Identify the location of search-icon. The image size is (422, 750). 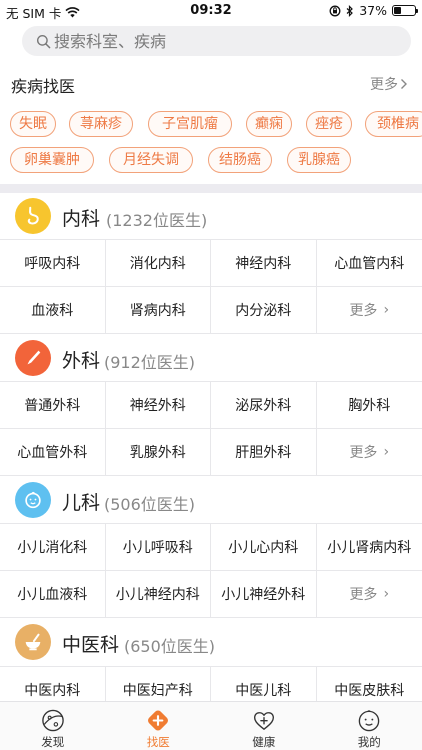
(43, 41).